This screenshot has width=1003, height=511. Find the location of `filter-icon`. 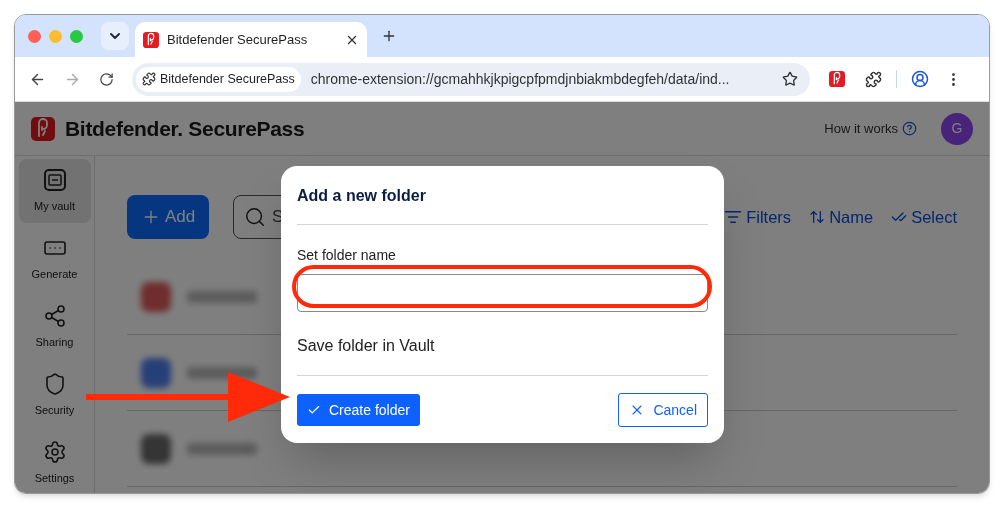

filter-icon is located at coordinates (733, 217).